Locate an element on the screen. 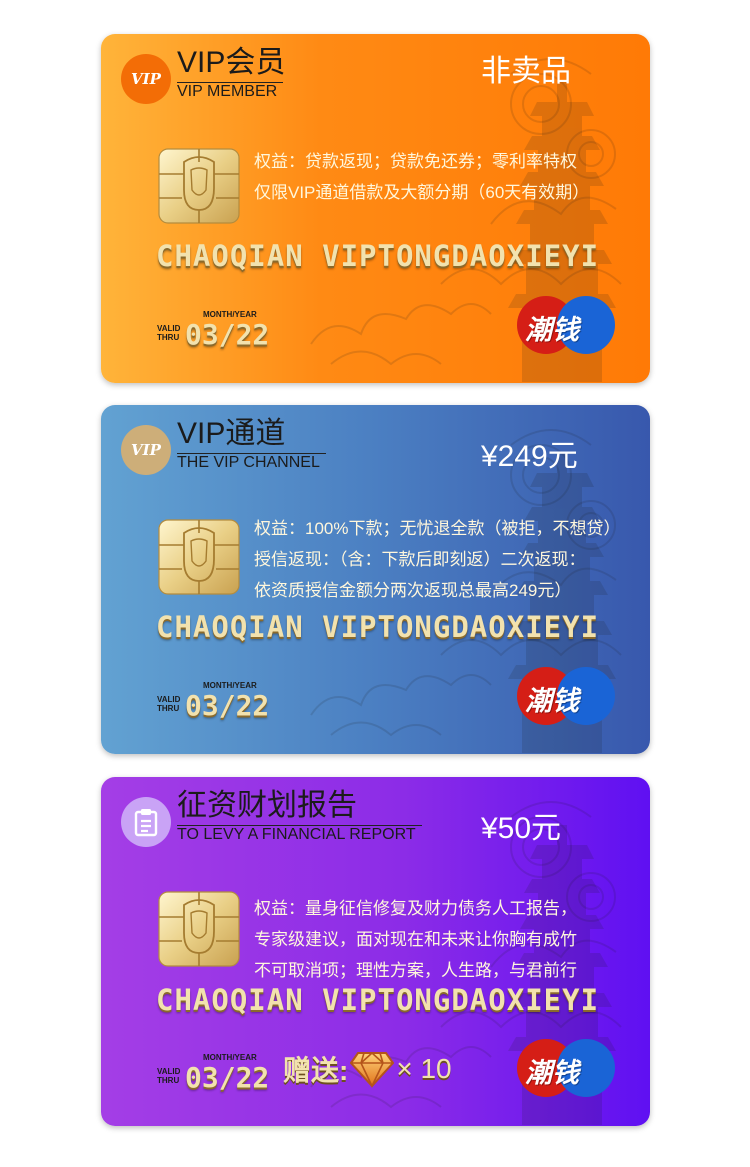 The image size is (750, 1167). benefit-line: 专家级建议，面对现在和未来让你胸有成竹 is located at coordinates (415, 939).